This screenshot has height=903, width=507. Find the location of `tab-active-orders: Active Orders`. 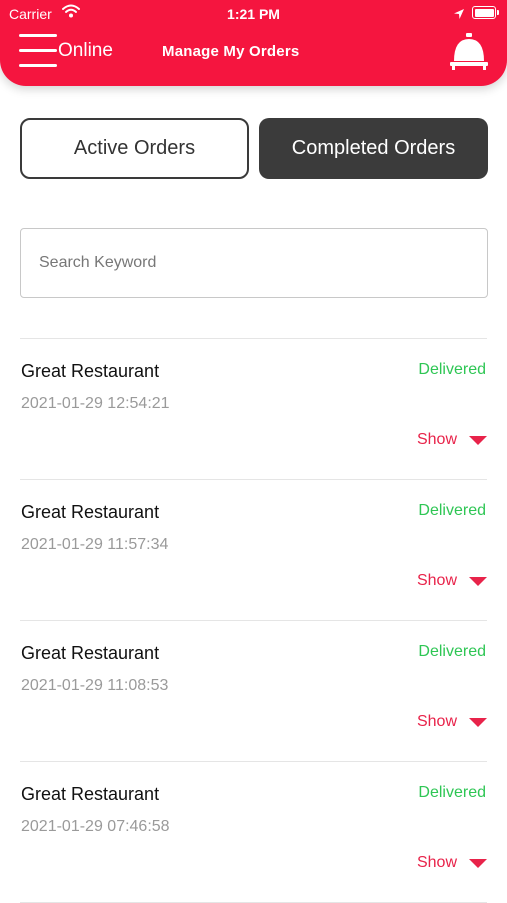

tab-active-orders: Active Orders is located at coordinates (134, 148).